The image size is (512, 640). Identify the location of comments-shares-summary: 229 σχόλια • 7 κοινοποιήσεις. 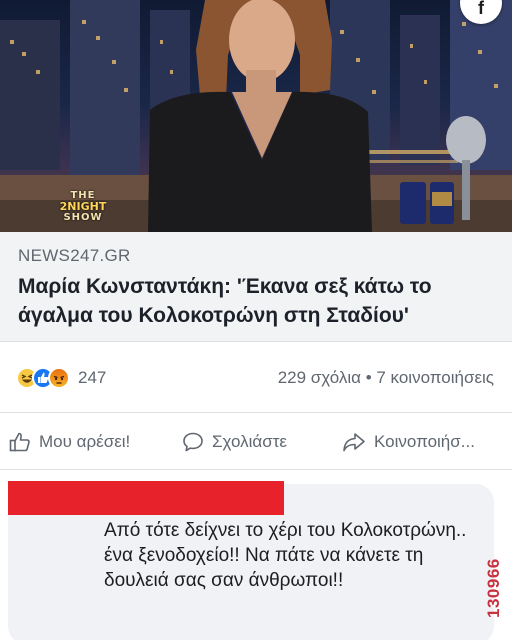
(386, 378).